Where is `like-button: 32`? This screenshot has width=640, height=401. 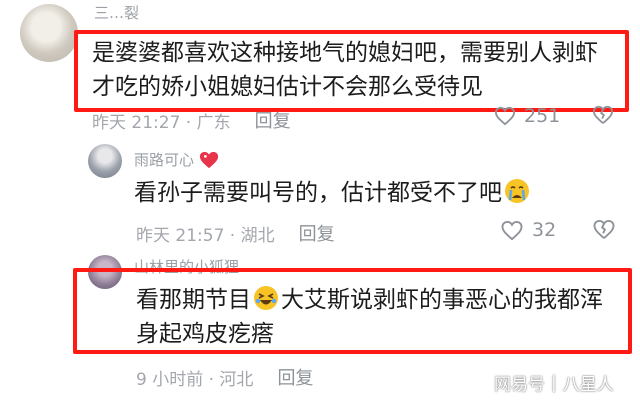
like-button: 32 is located at coordinates (528, 230).